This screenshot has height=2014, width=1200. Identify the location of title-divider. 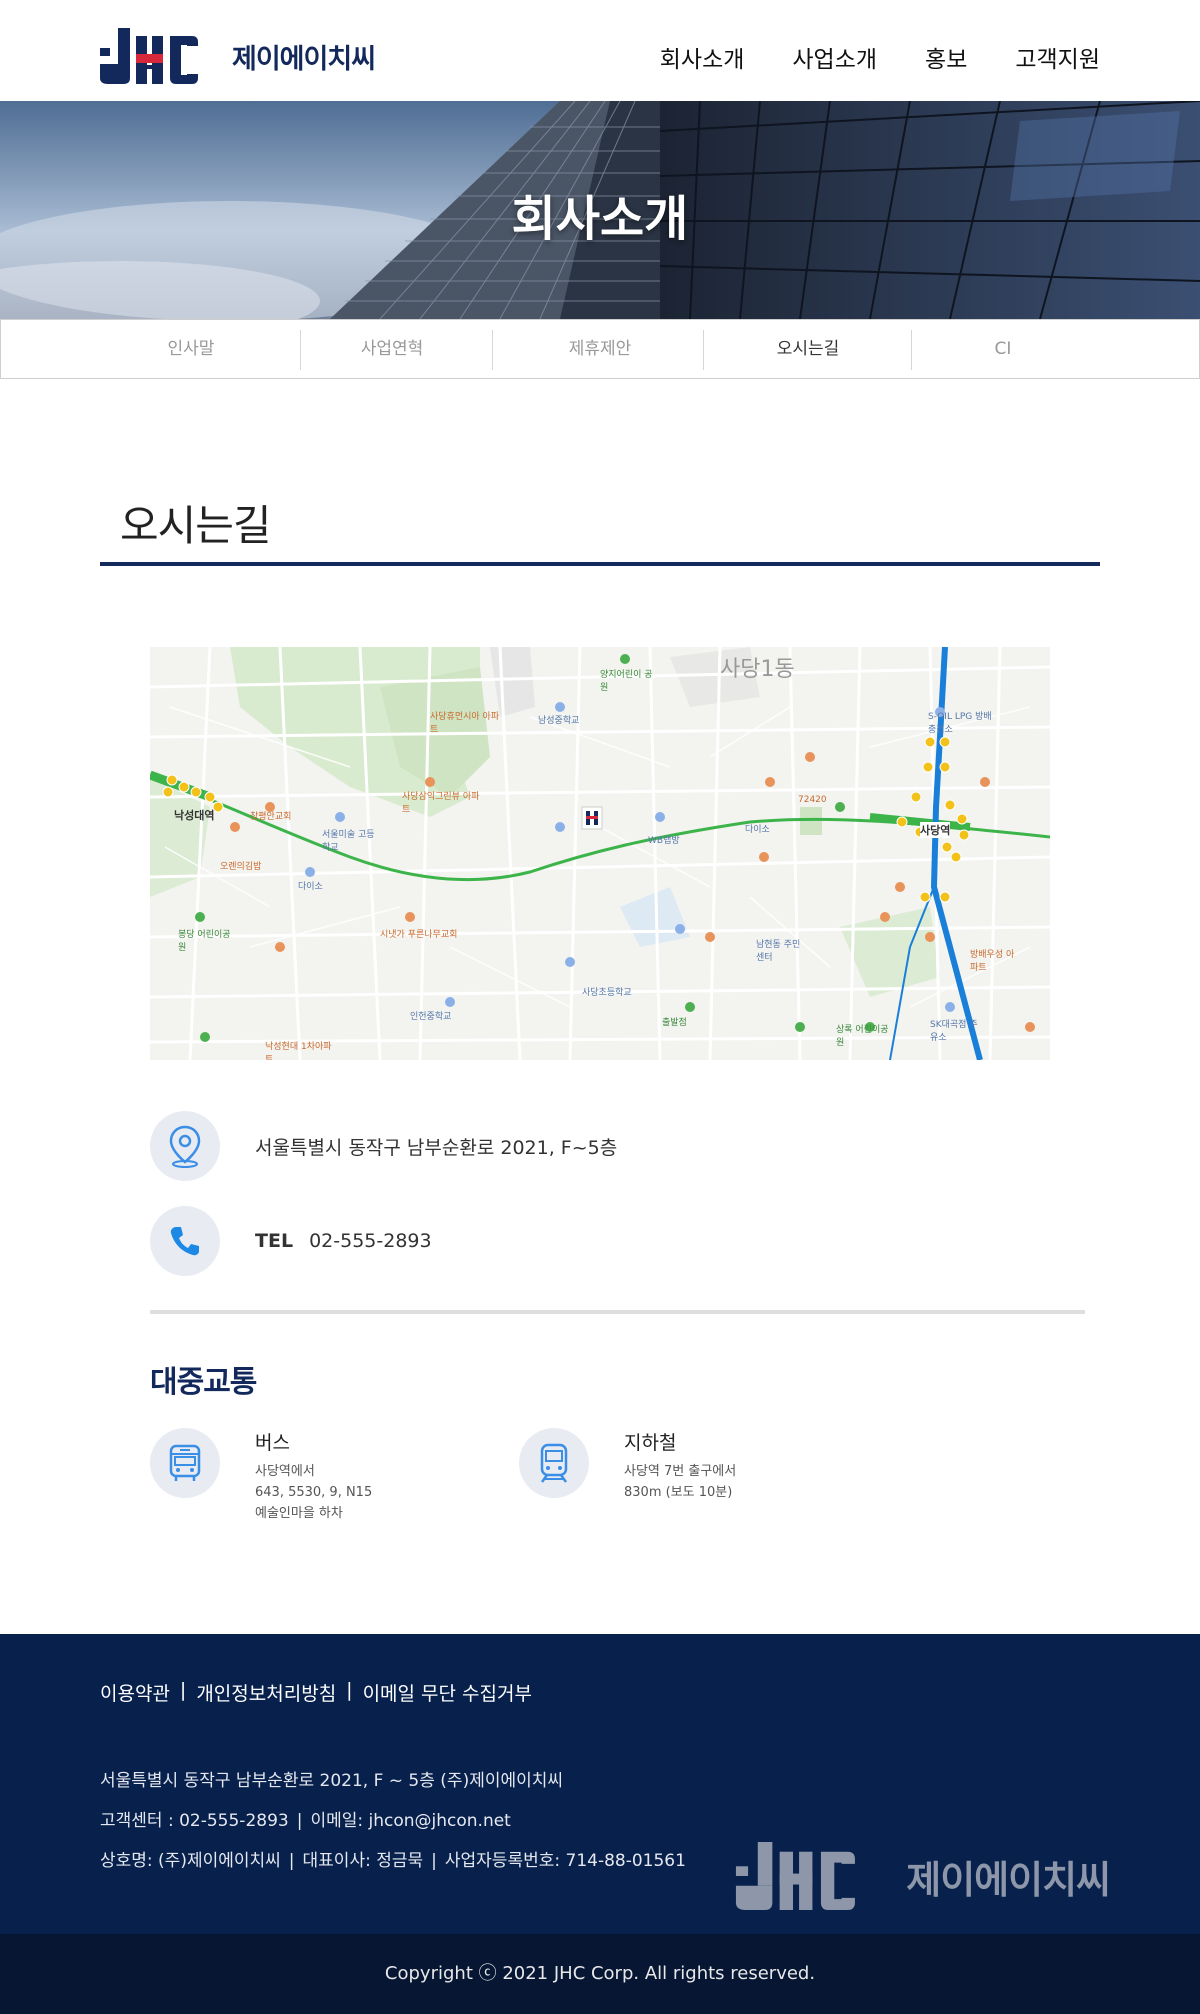
(600, 564).